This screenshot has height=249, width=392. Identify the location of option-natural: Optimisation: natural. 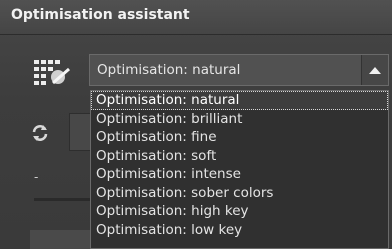
(239, 100).